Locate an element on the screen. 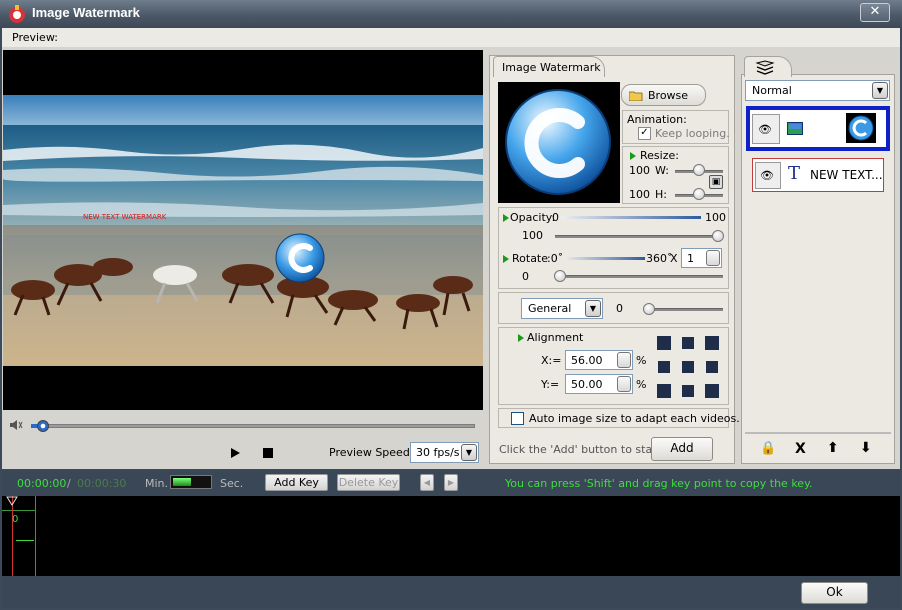  playhead is located at coordinates (12, 536).